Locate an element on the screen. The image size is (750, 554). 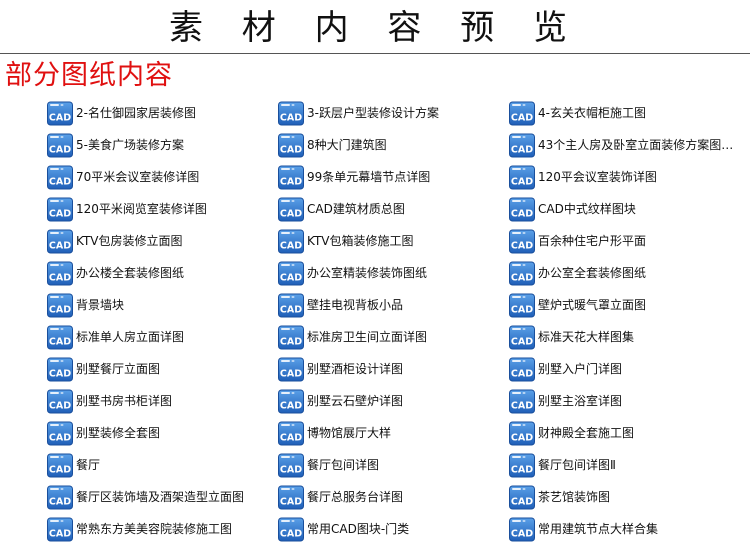
file-item: CAD 2-名仕御园家居装修图 is located at coordinates (121, 113).